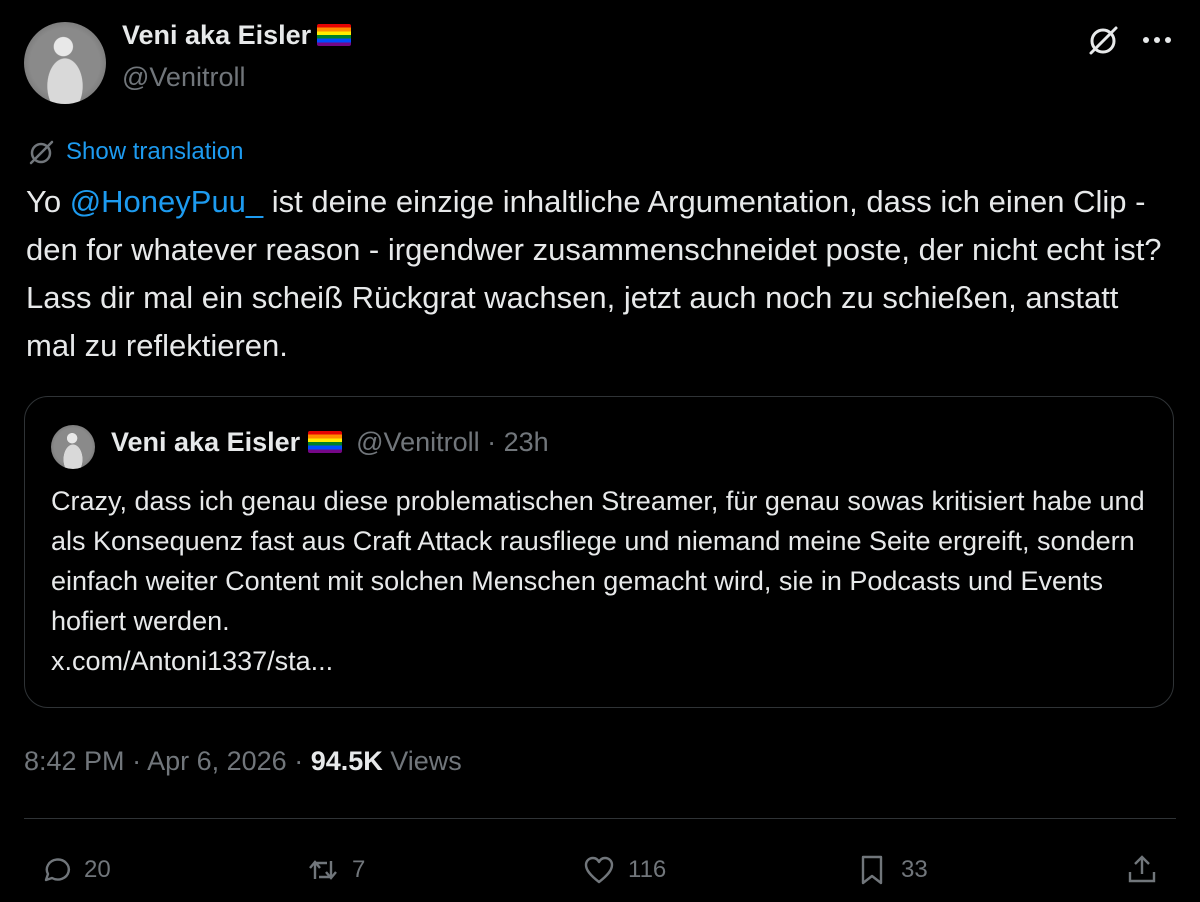 This screenshot has height=902, width=1200. What do you see at coordinates (359, 869) in the screenshot?
I see `repost-count: 7` at bounding box center [359, 869].